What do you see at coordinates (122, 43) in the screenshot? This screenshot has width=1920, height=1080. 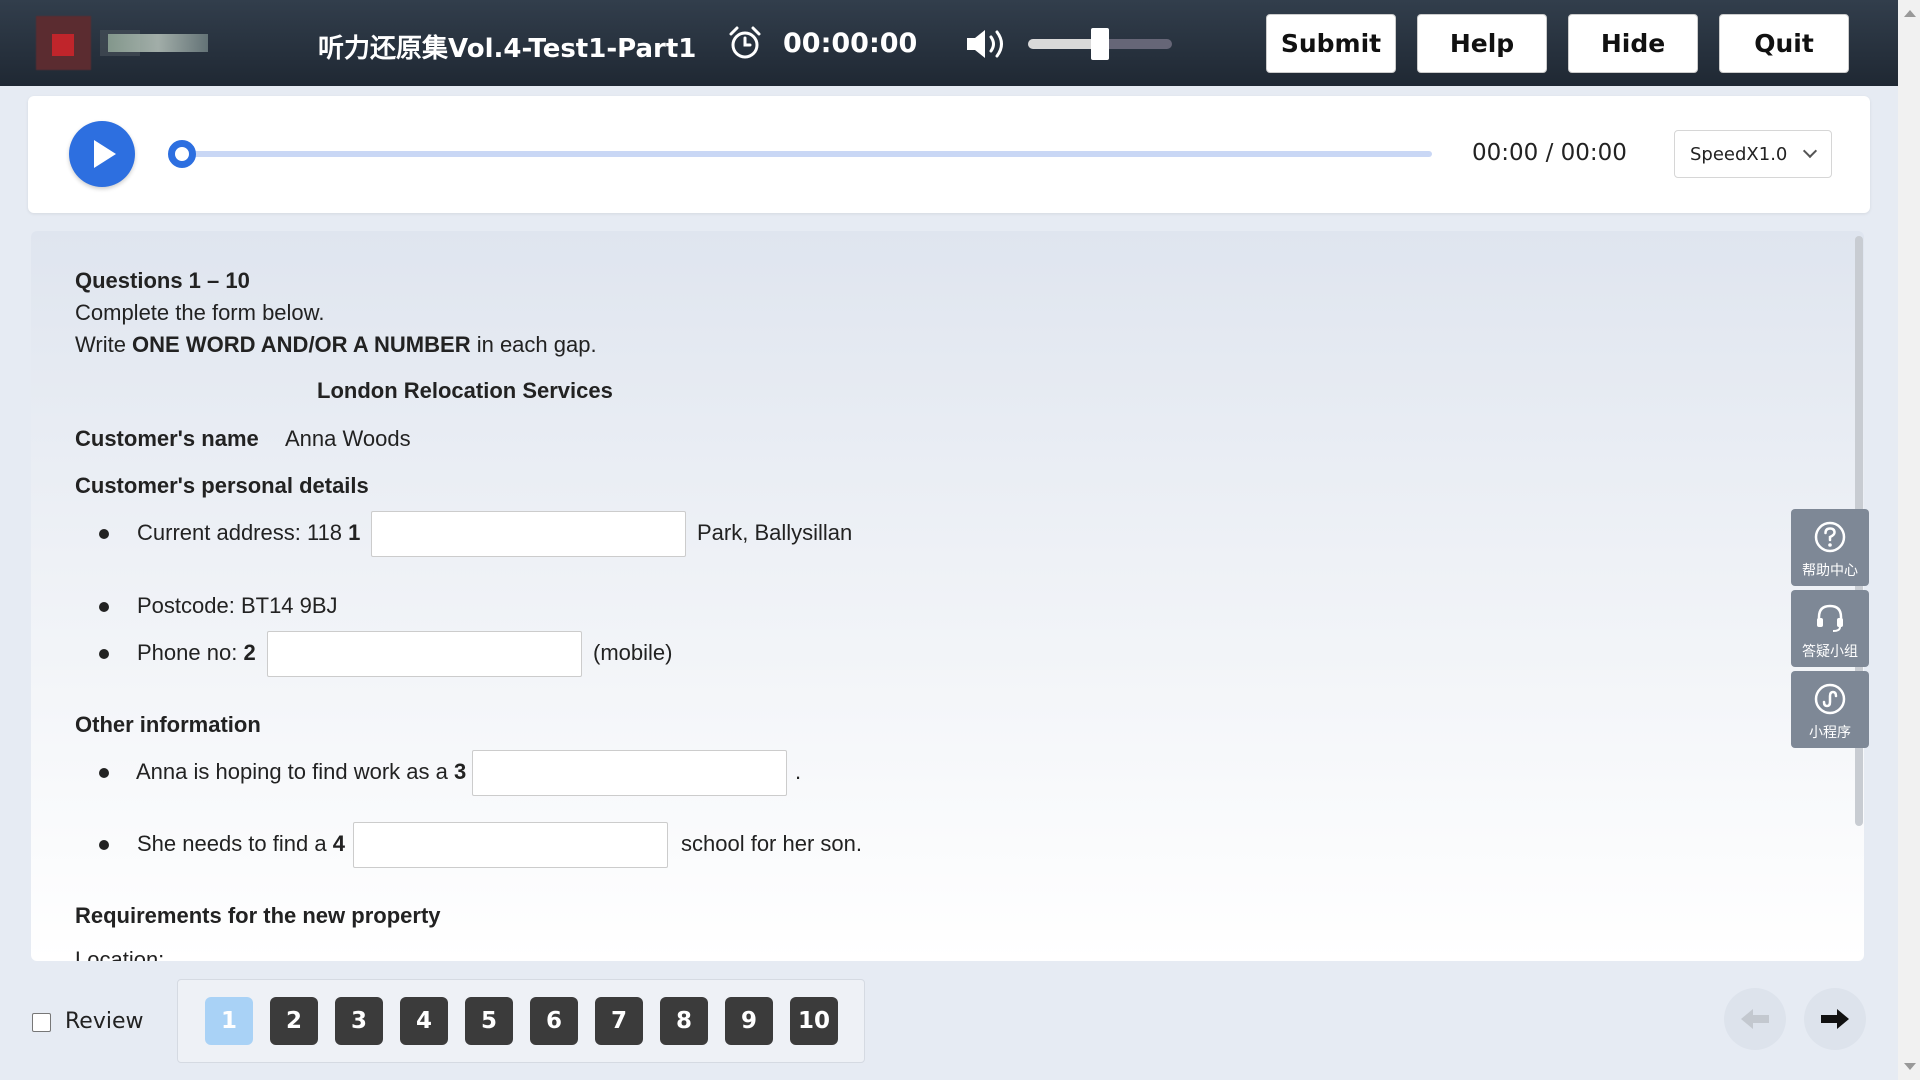 I see `brand-logo` at bounding box center [122, 43].